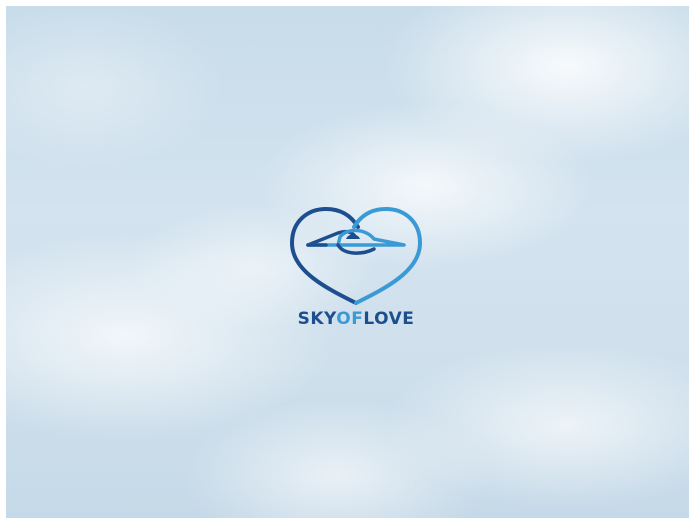  I want to click on sky-of-love-logo: SKYOFLOVE, so click(356, 273).